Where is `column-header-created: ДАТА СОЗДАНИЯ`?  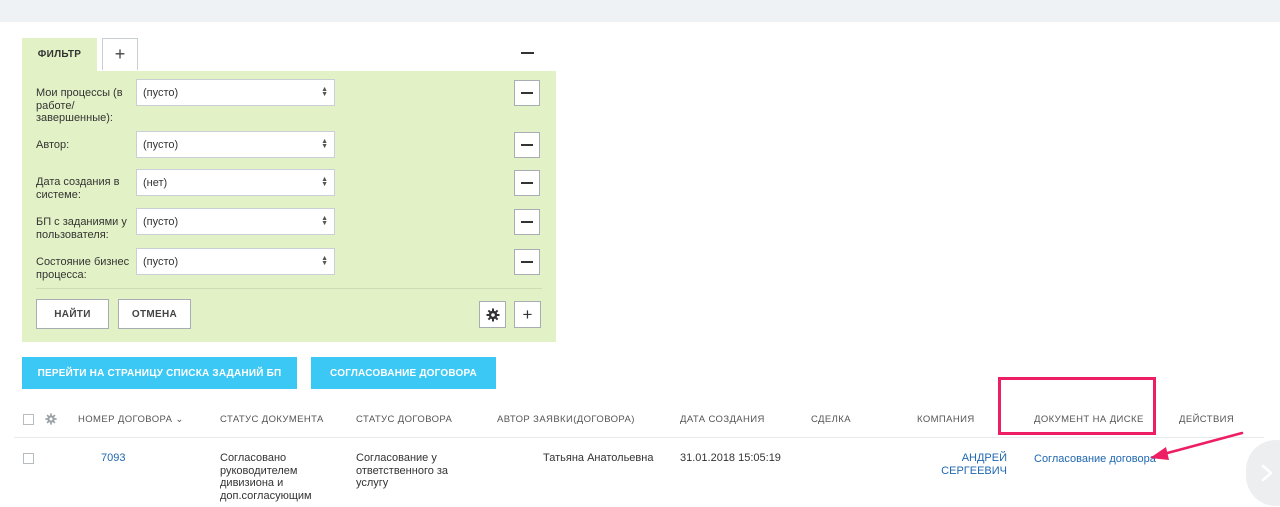
column-header-created: ДАТА СОЗДАНИЯ is located at coordinates (722, 419).